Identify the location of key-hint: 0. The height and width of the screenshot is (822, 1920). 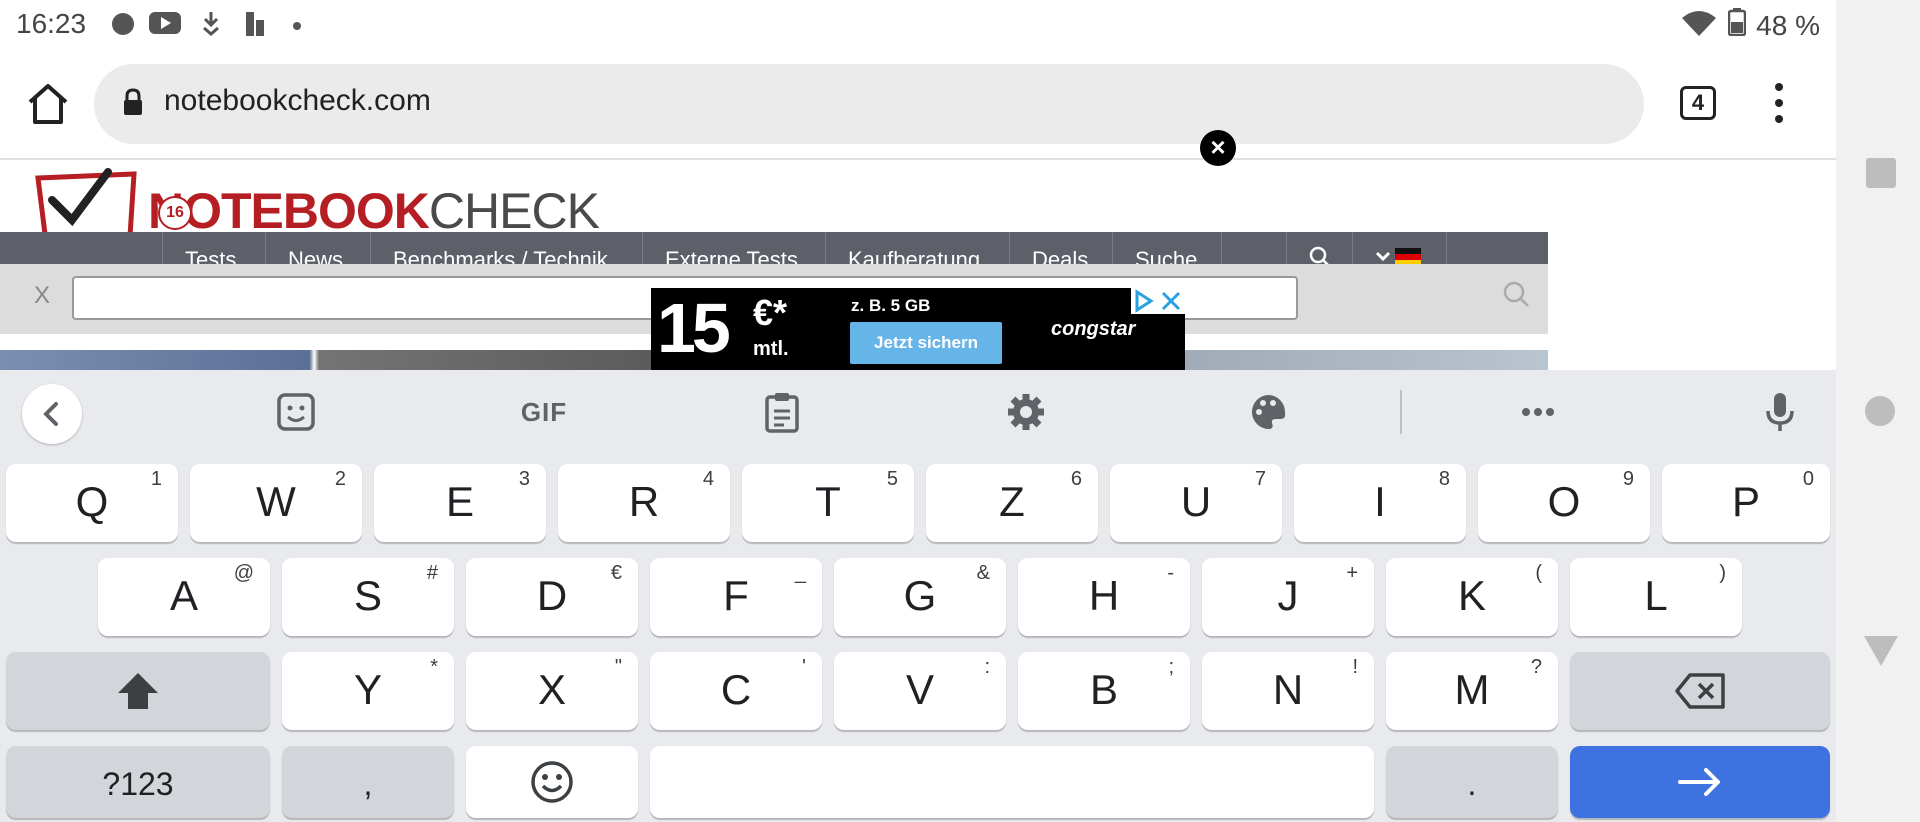
(1808, 479).